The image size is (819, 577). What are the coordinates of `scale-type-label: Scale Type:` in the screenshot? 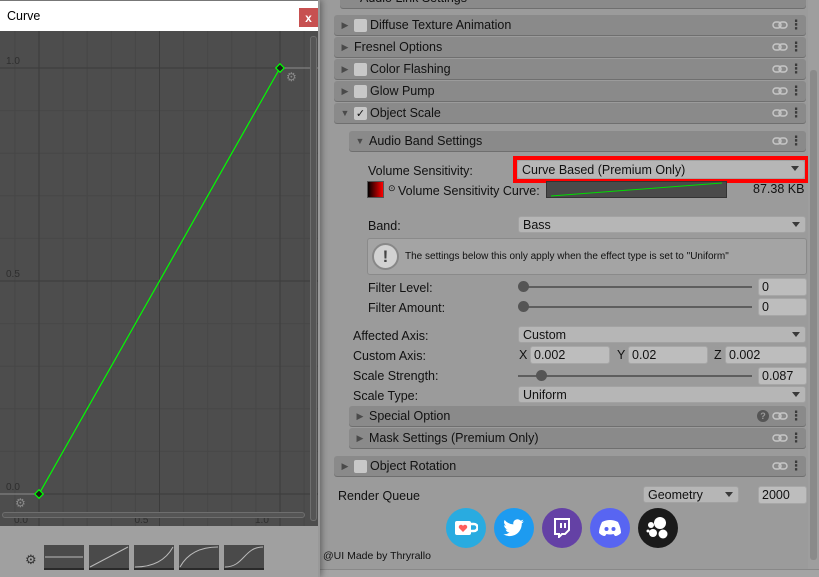 It's located at (386, 396).